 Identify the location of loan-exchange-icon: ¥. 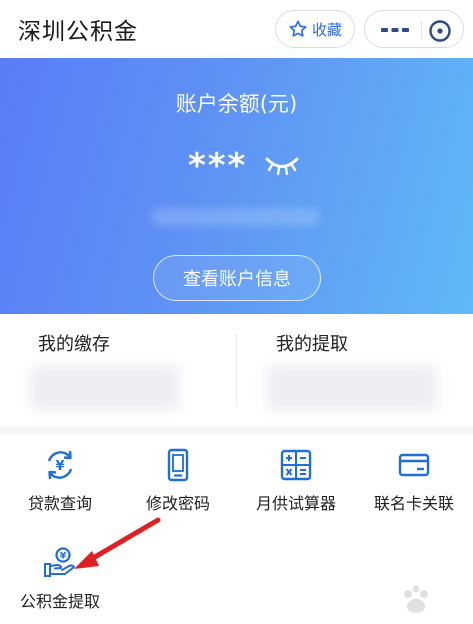
(60, 465).